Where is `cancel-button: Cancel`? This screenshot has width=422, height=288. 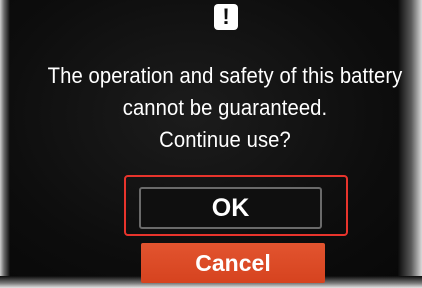
cancel-button: Cancel is located at coordinates (233, 263).